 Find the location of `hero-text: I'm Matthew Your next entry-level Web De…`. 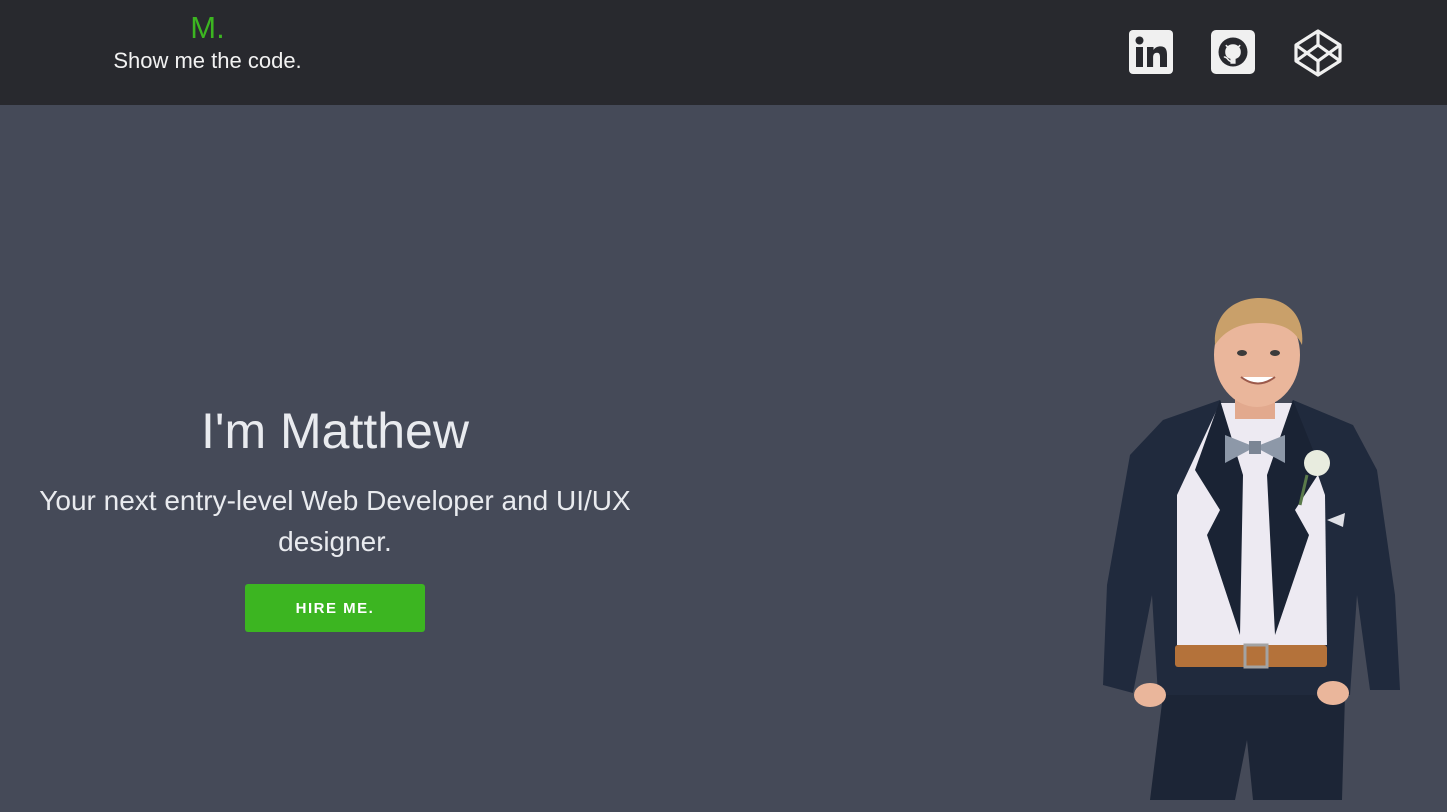

hero-text: I'm Matthew Your next entry-level Web De… is located at coordinates (335, 516).